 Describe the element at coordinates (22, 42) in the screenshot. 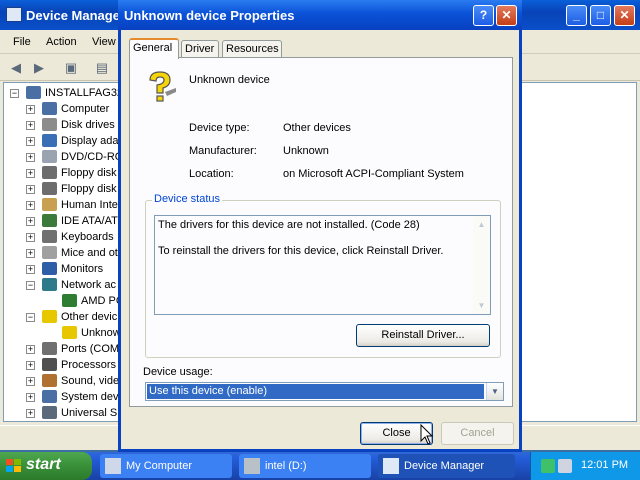

I see `menu-file: File` at that location.